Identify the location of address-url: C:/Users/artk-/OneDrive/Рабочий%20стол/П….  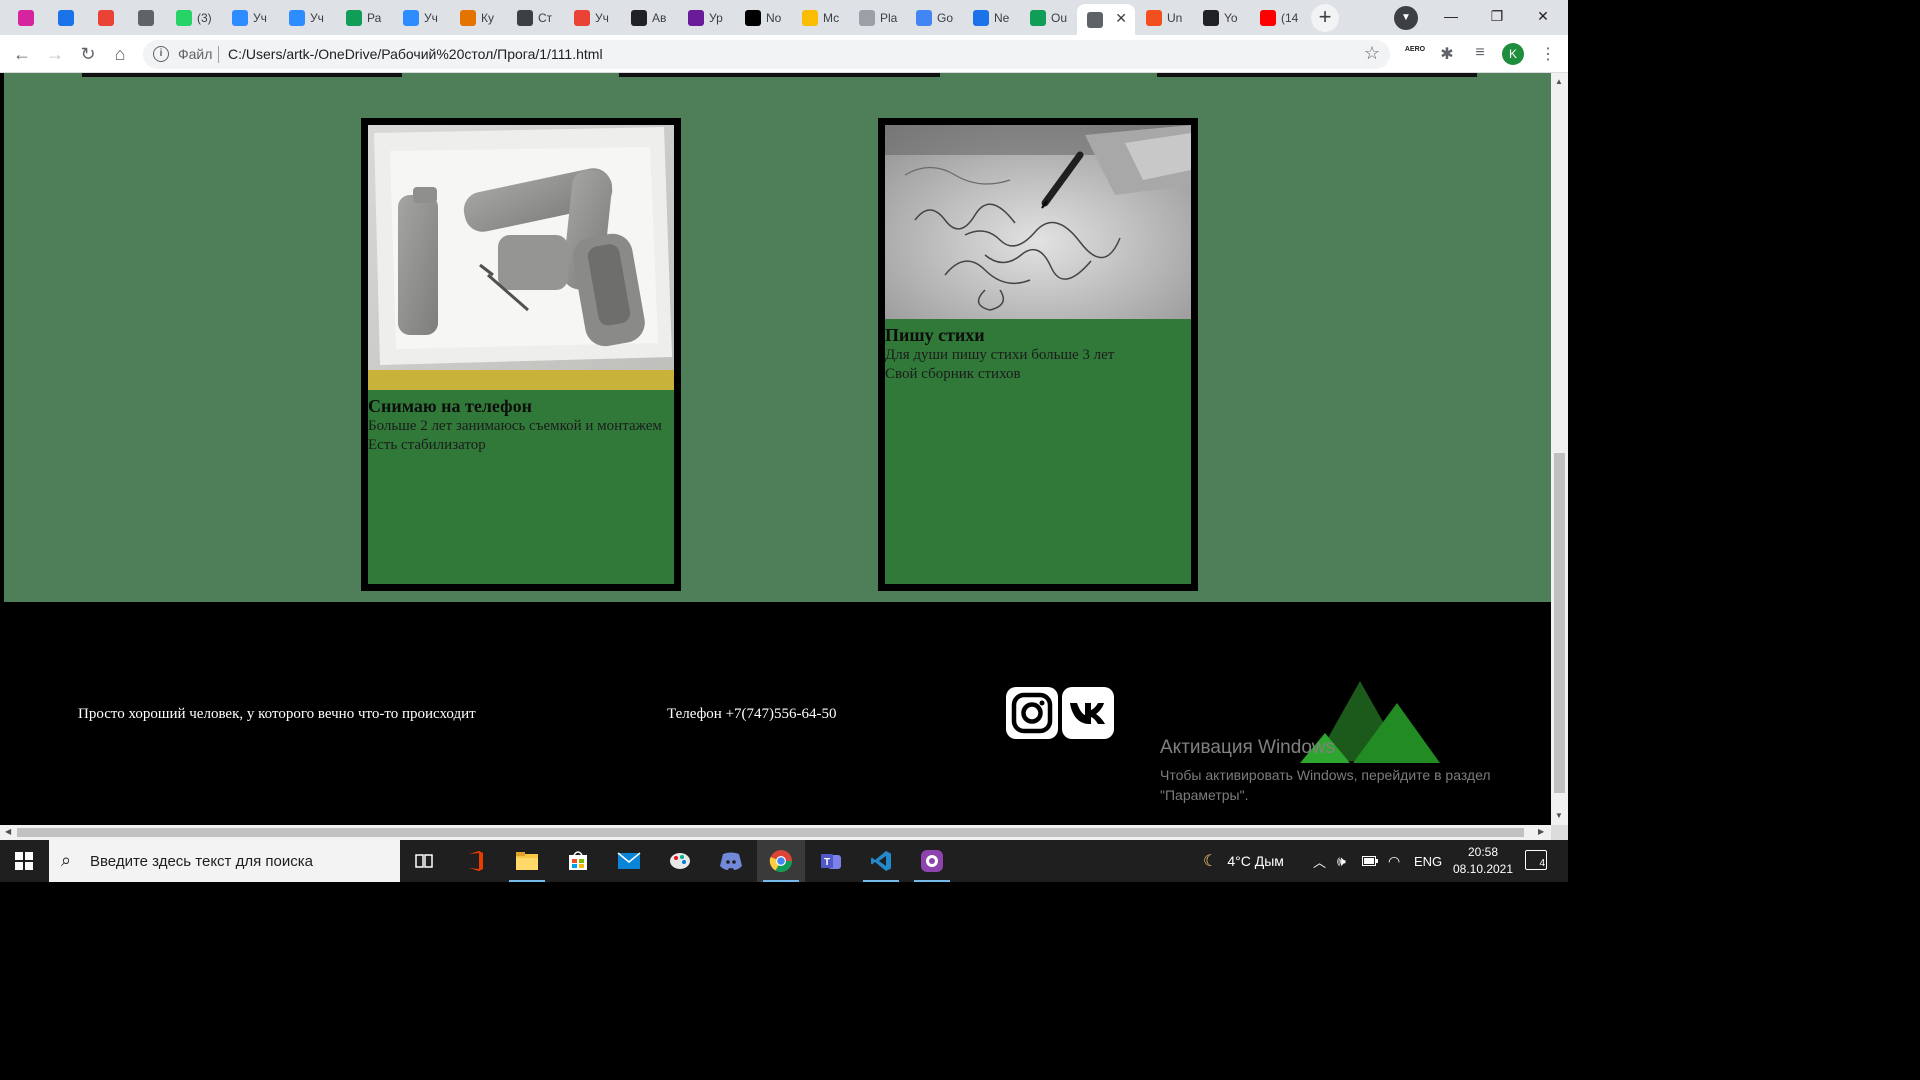
(415, 54).